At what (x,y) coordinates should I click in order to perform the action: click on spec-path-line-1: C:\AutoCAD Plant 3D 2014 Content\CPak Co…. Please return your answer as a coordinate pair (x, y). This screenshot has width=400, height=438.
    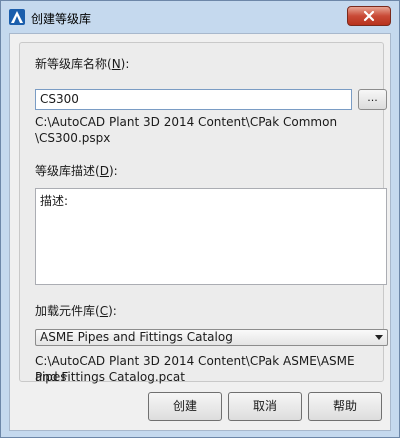
    Looking at the image, I should click on (186, 122).